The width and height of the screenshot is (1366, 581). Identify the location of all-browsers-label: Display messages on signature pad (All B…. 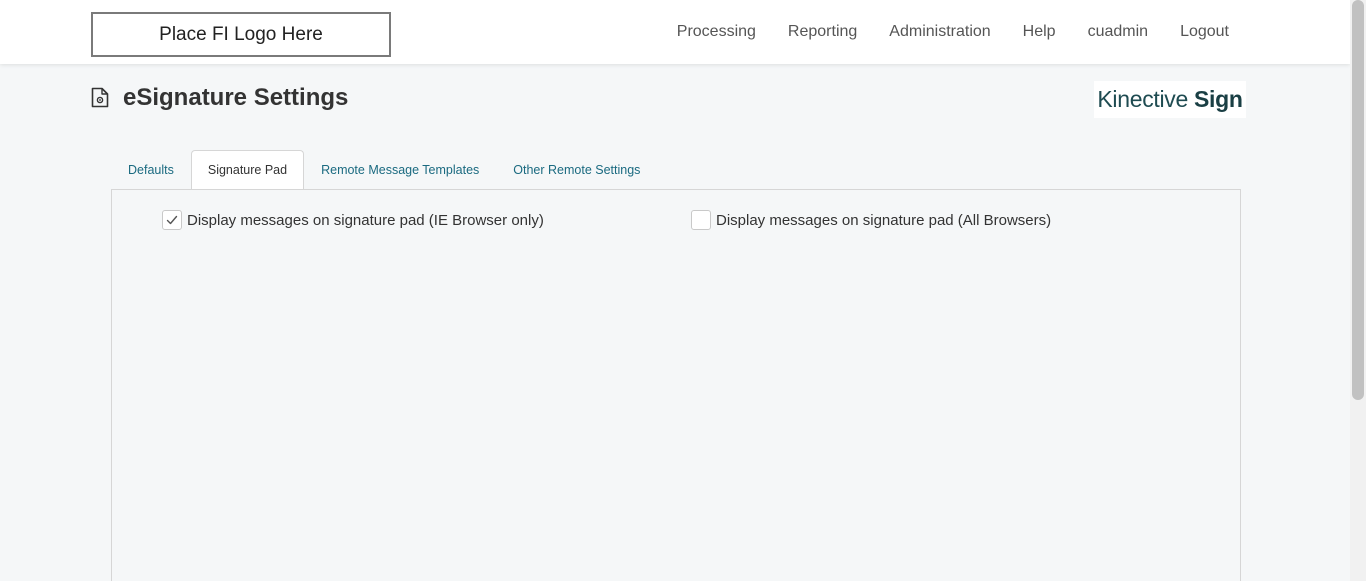
(884, 220).